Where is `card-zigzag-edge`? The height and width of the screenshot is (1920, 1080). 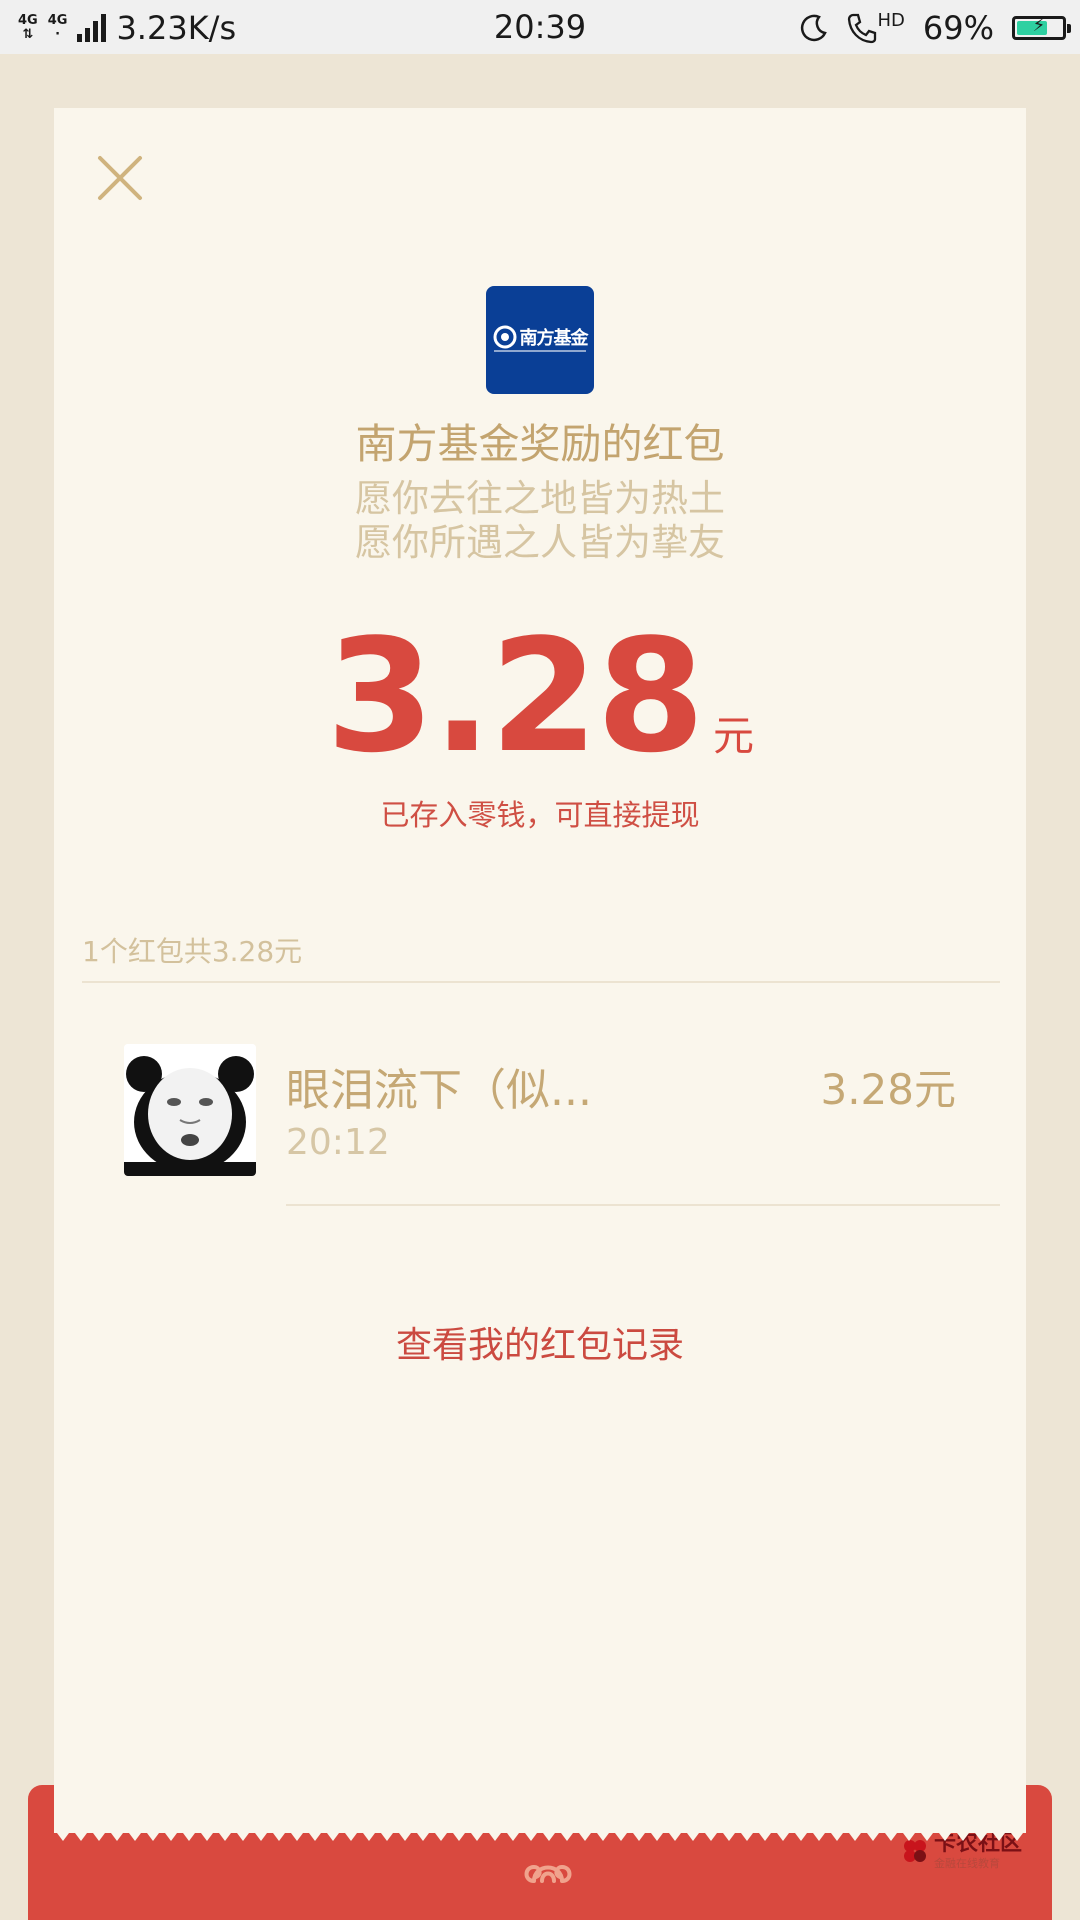
card-zigzag-edge is located at coordinates (540, 1835).